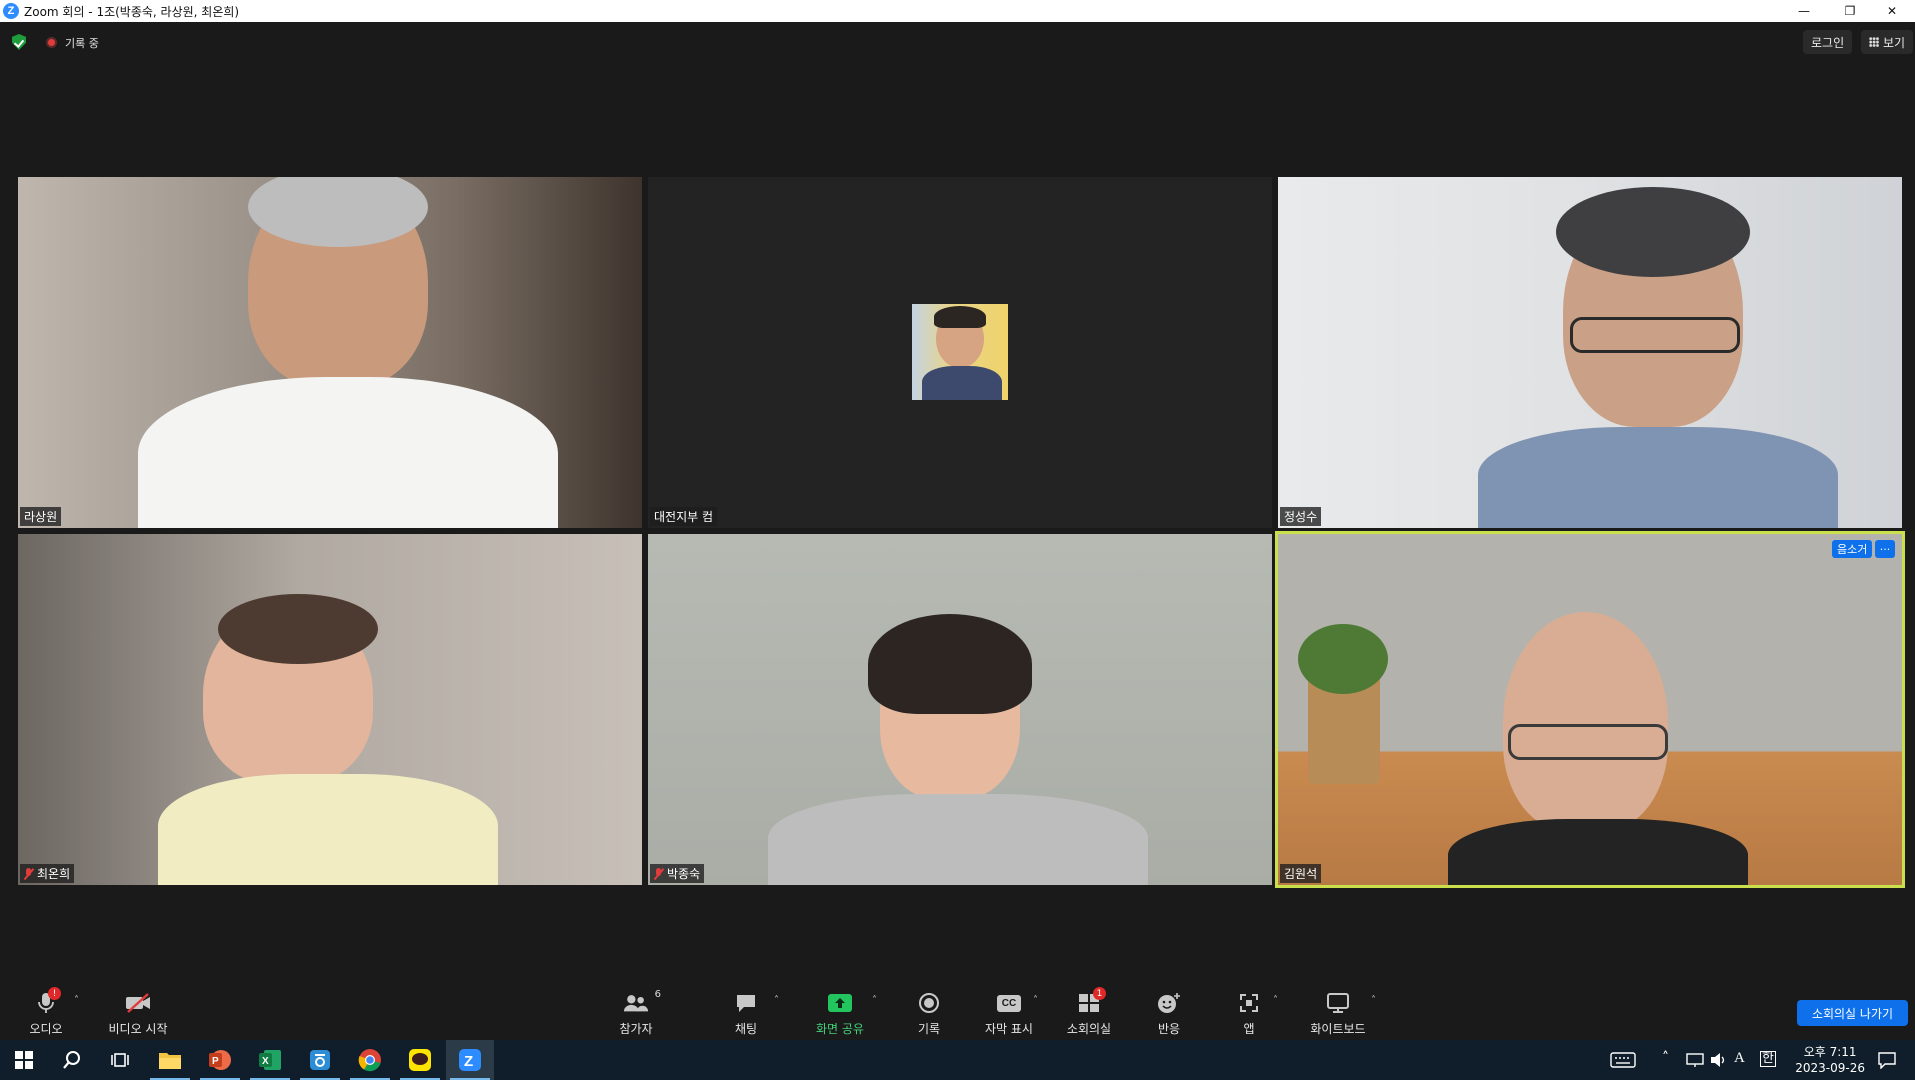 The width and height of the screenshot is (1915, 1080). I want to click on start-video-button: 비디오 시작, so click(138, 1014).